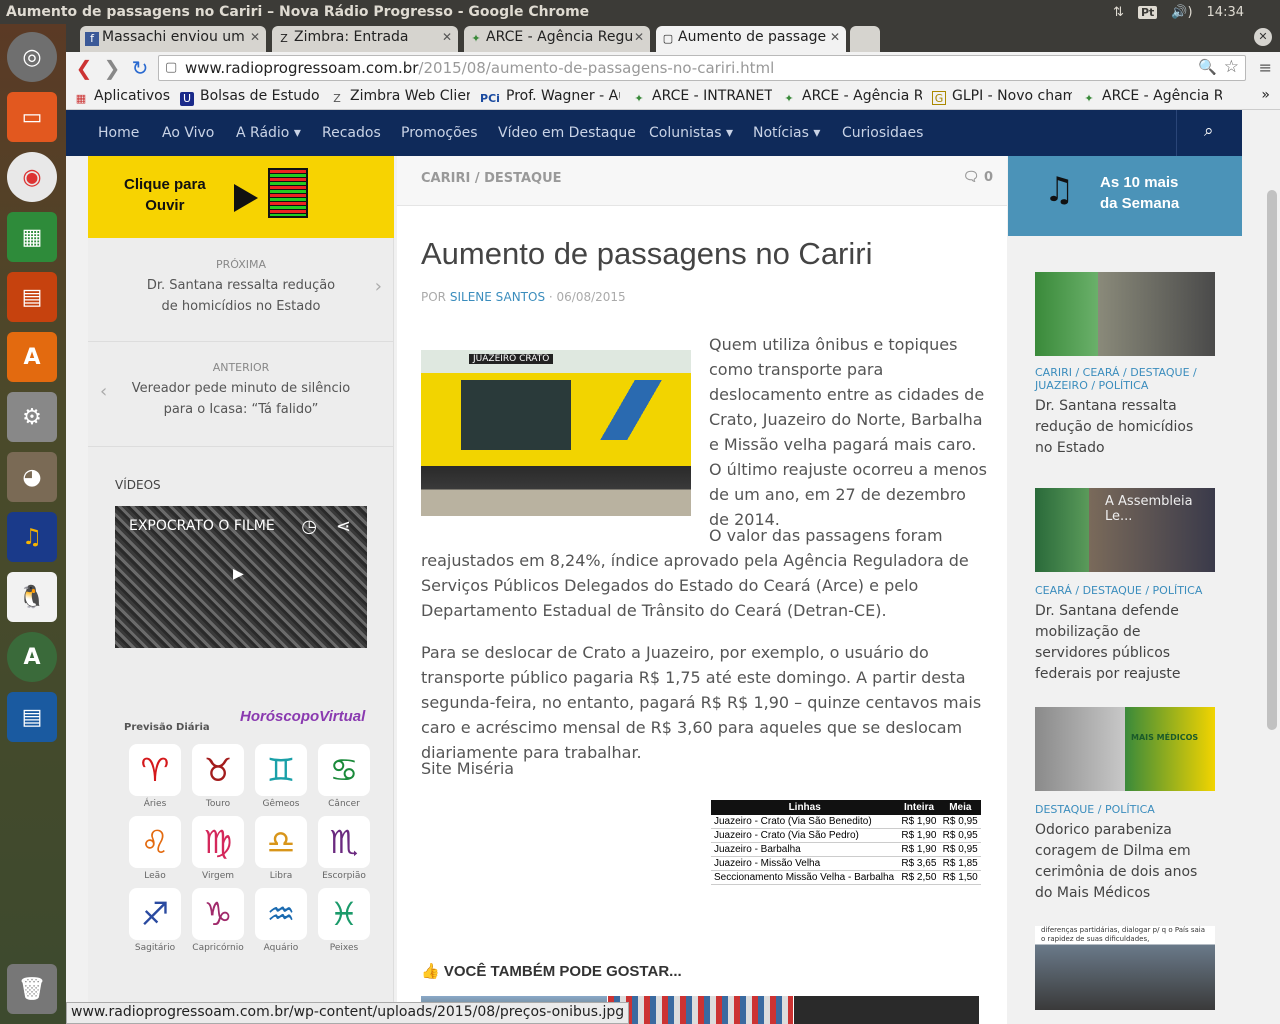 The image size is (1280, 1024). I want to click on article-category: CARIRI / DESTAQUE, so click(491, 178).